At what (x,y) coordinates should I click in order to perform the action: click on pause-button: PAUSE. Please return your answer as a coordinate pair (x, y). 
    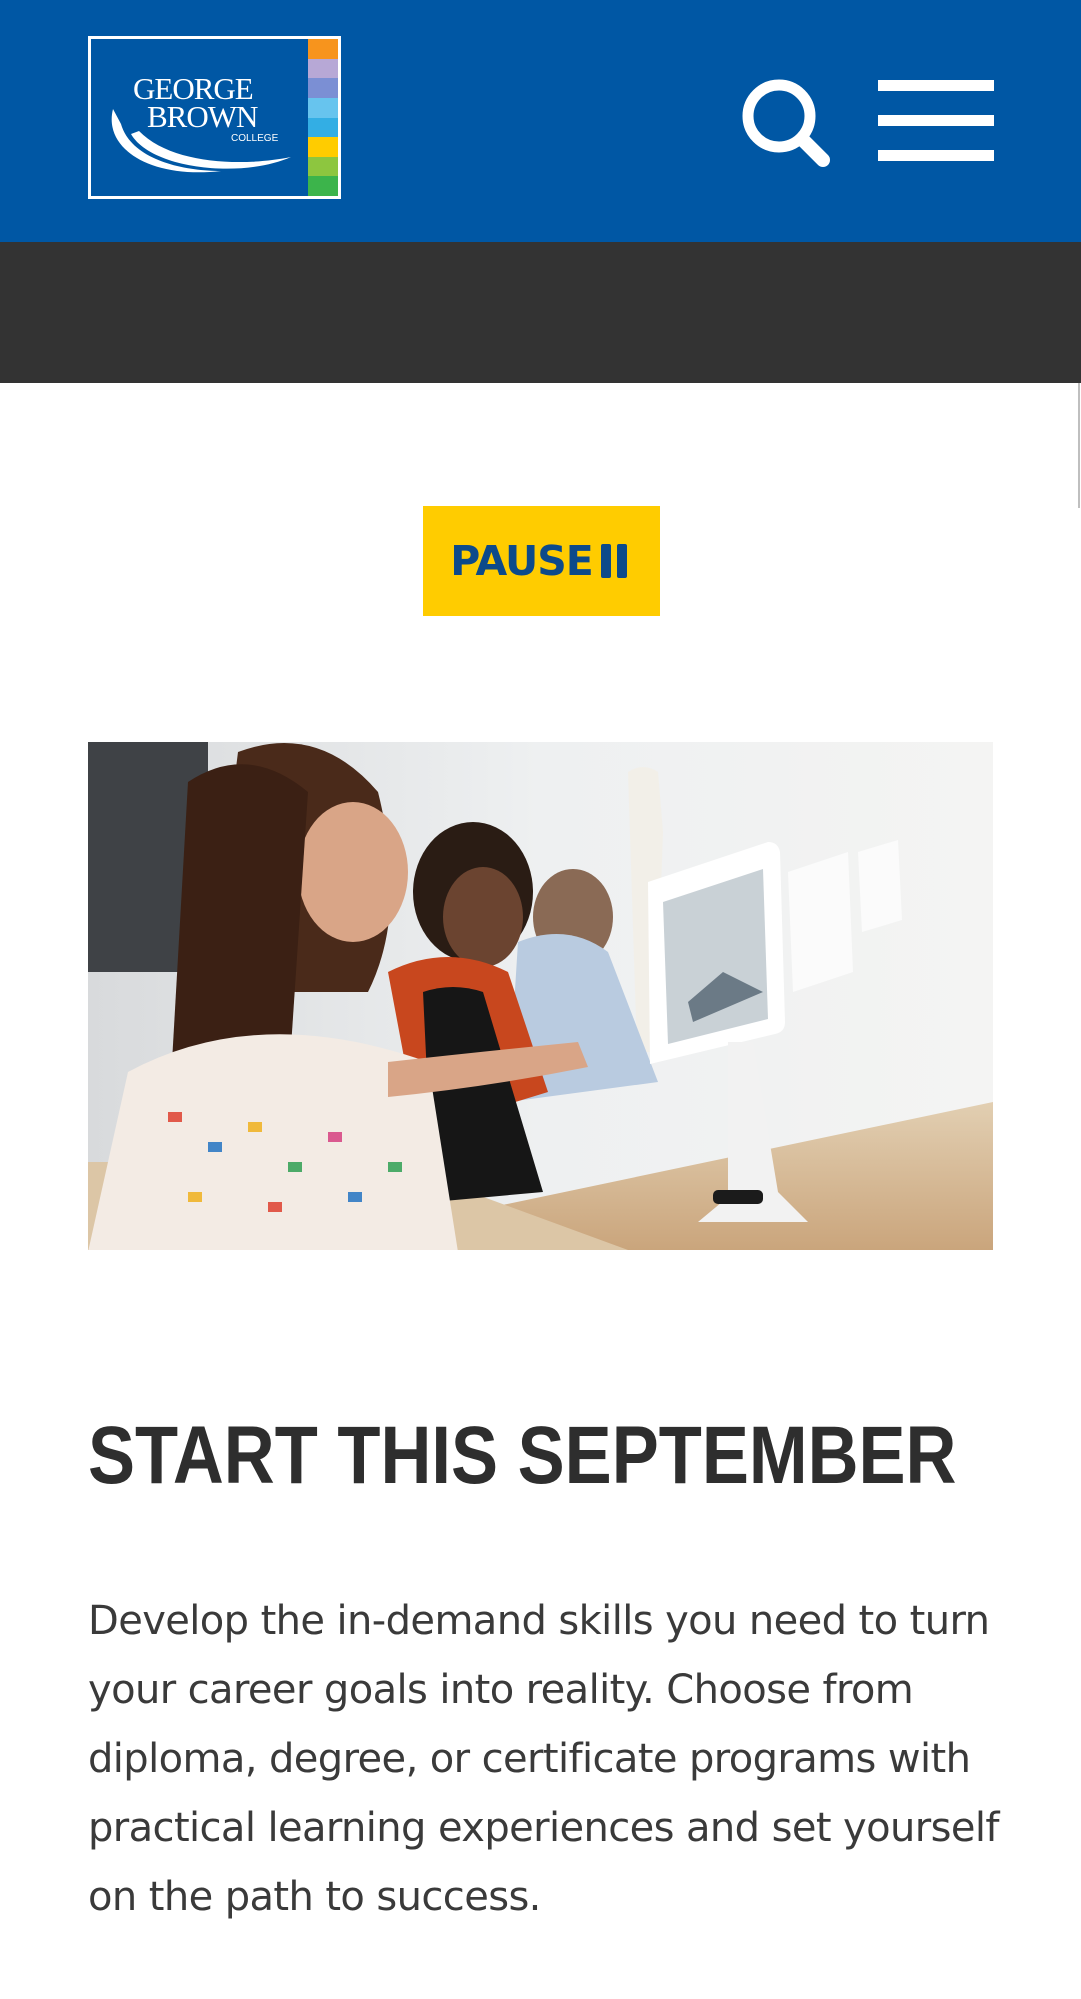
    Looking at the image, I should click on (541, 561).